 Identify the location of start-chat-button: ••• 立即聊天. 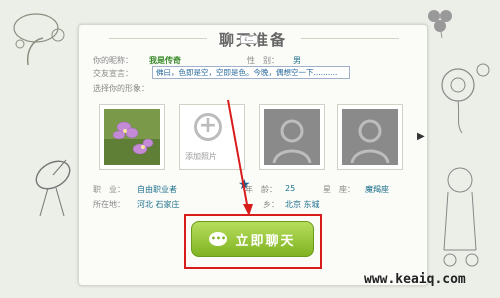
(252, 239).